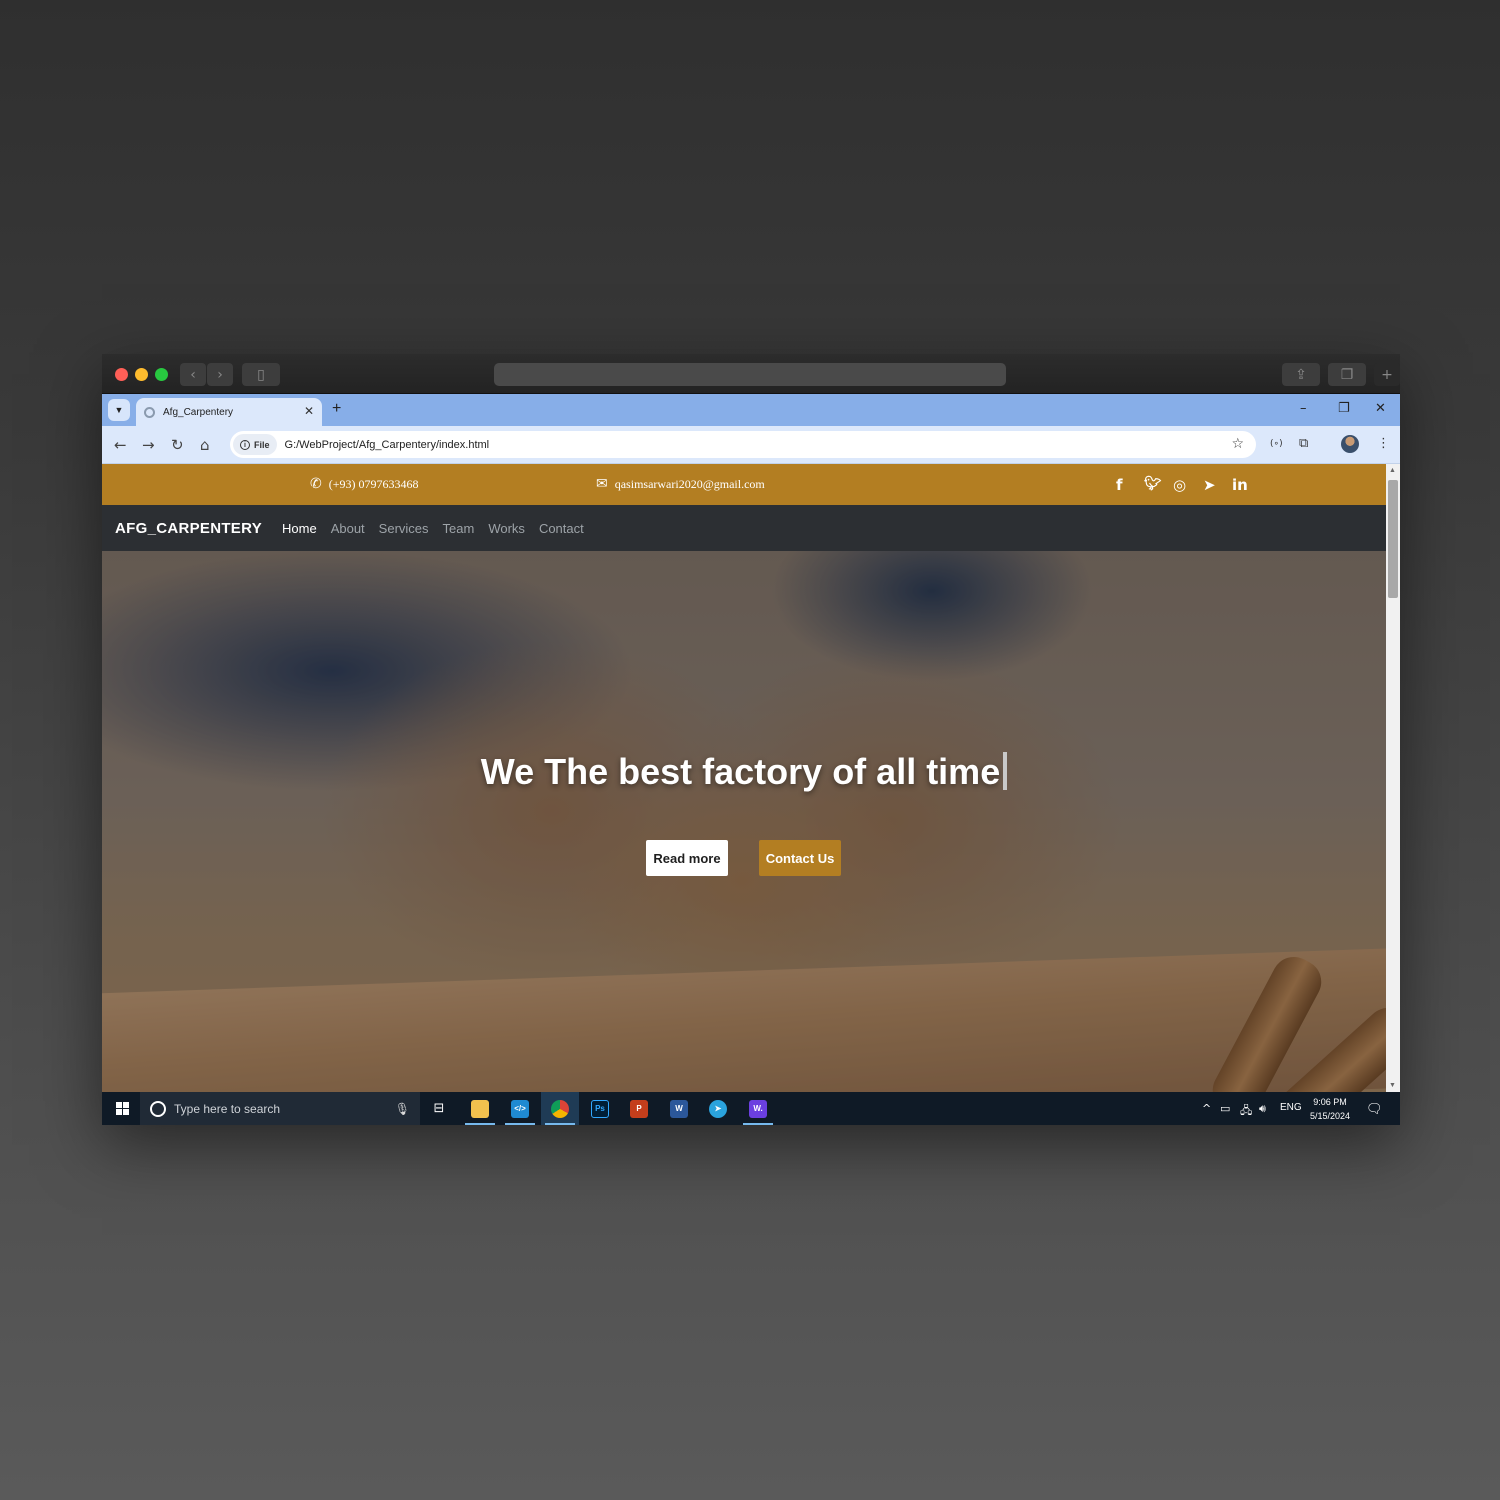 The height and width of the screenshot is (1500, 1500). What do you see at coordinates (245, 444) in the screenshot?
I see `info-icon: i` at bounding box center [245, 444].